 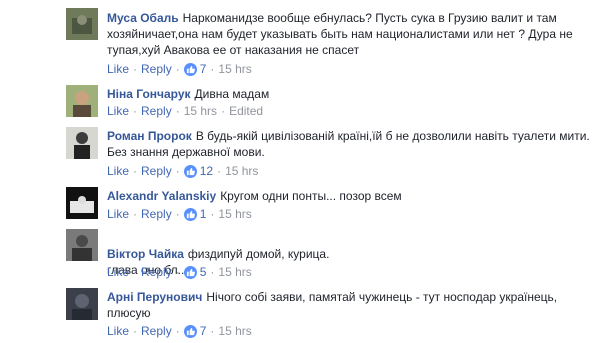 What do you see at coordinates (149, 94) in the screenshot?
I see `comment-author: Ніна Гончарук` at bounding box center [149, 94].